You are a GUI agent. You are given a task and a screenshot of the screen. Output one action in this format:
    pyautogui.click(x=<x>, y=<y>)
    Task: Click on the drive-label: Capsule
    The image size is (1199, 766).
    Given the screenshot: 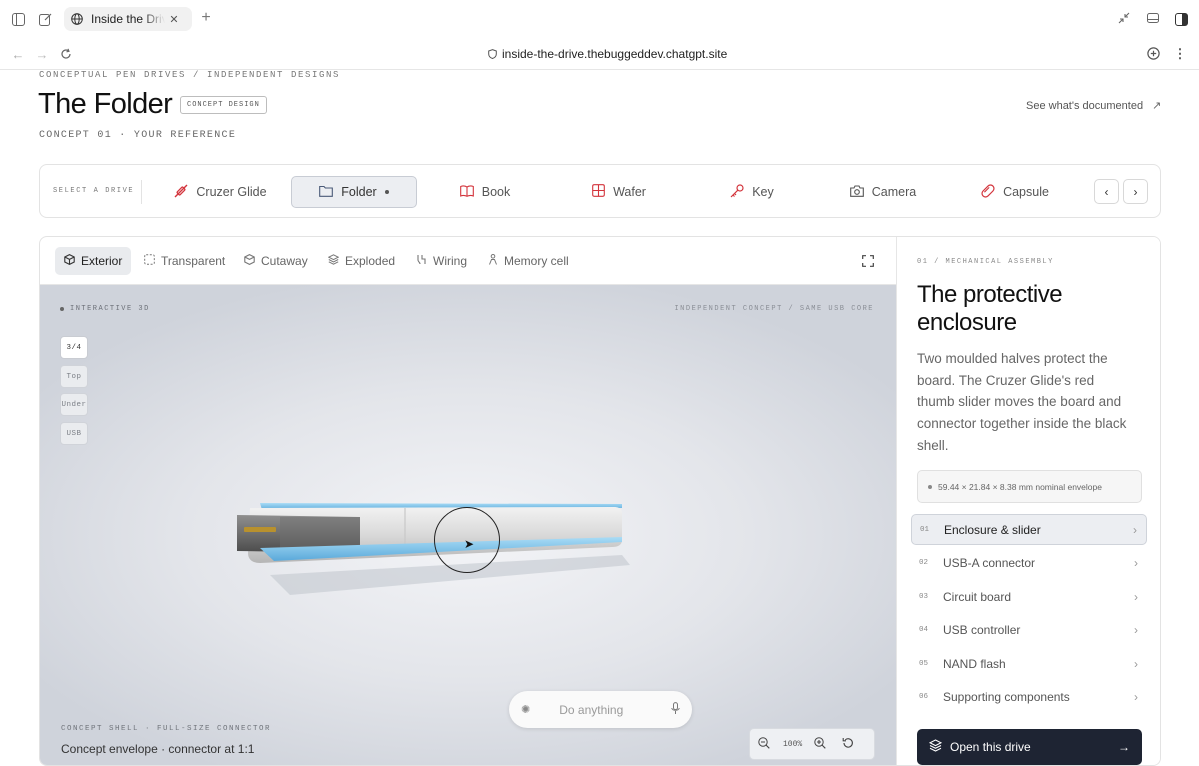 What is the action you would take?
    pyautogui.click(x=1026, y=192)
    